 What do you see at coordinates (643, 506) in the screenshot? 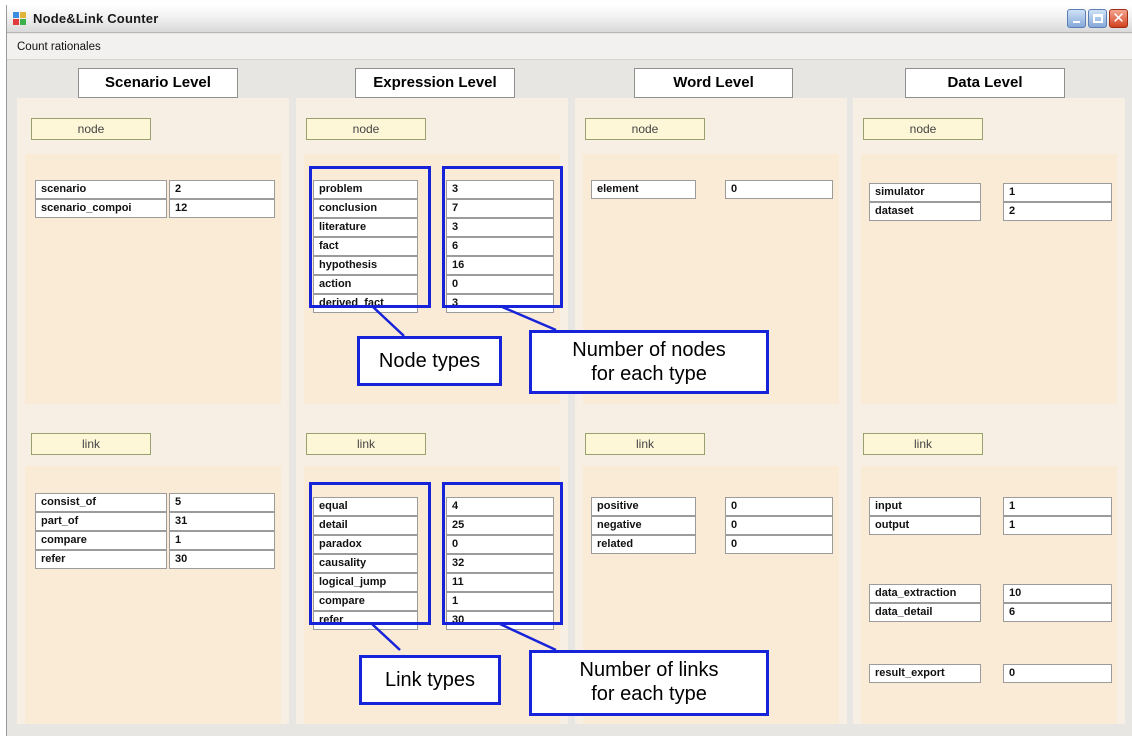
I see `word-link-type-field: positive` at bounding box center [643, 506].